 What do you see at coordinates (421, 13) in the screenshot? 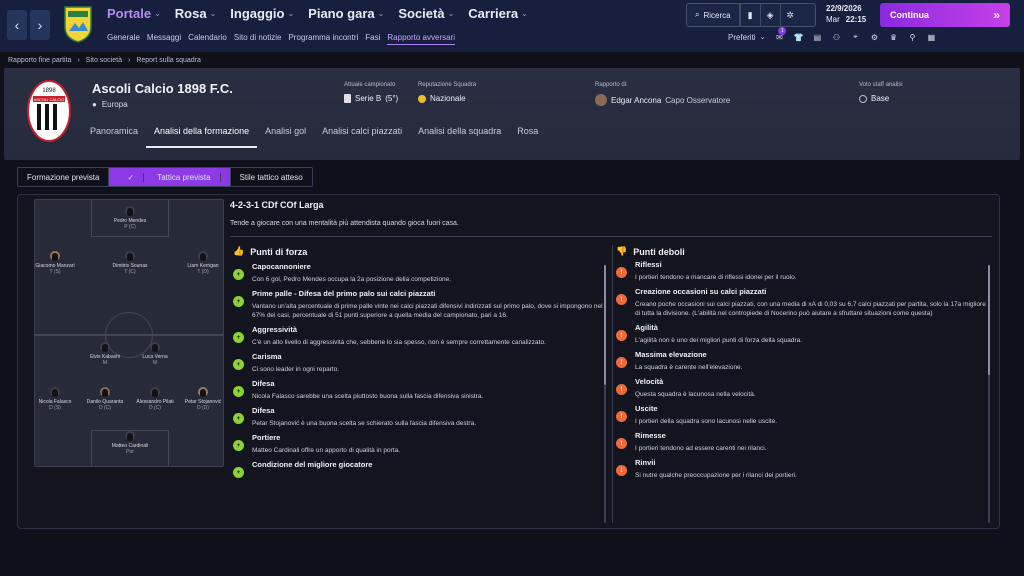
I see `menu-label: Società` at bounding box center [421, 13].